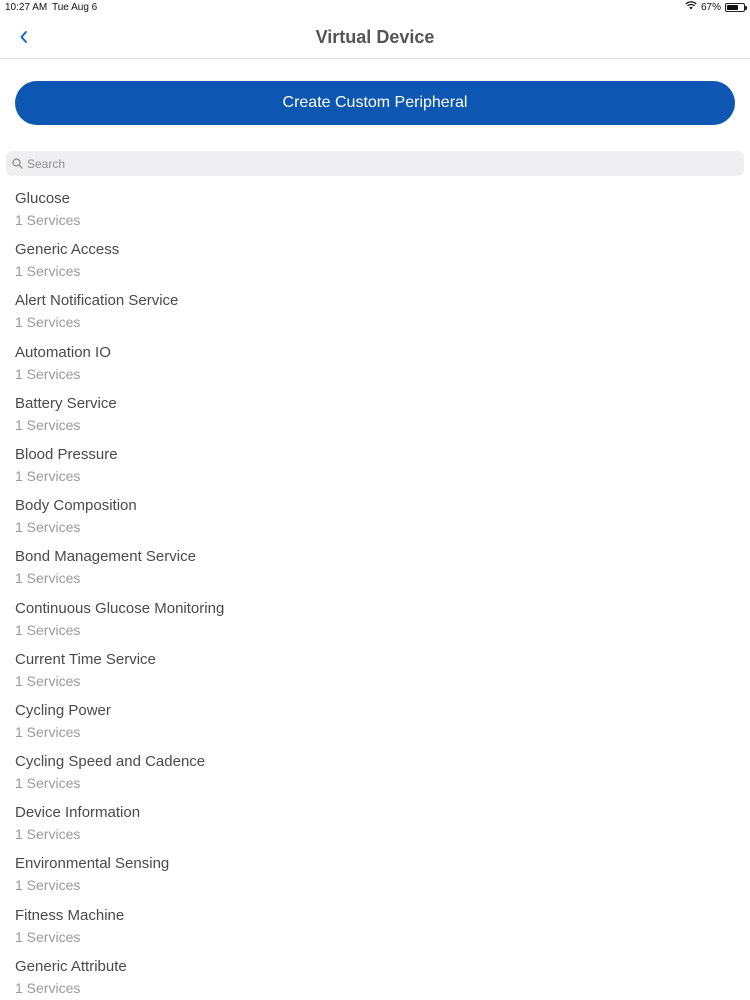 The image size is (750, 1000). What do you see at coordinates (375, 978) in the screenshot?
I see `list-item: Generic Attribute 1 Services` at bounding box center [375, 978].